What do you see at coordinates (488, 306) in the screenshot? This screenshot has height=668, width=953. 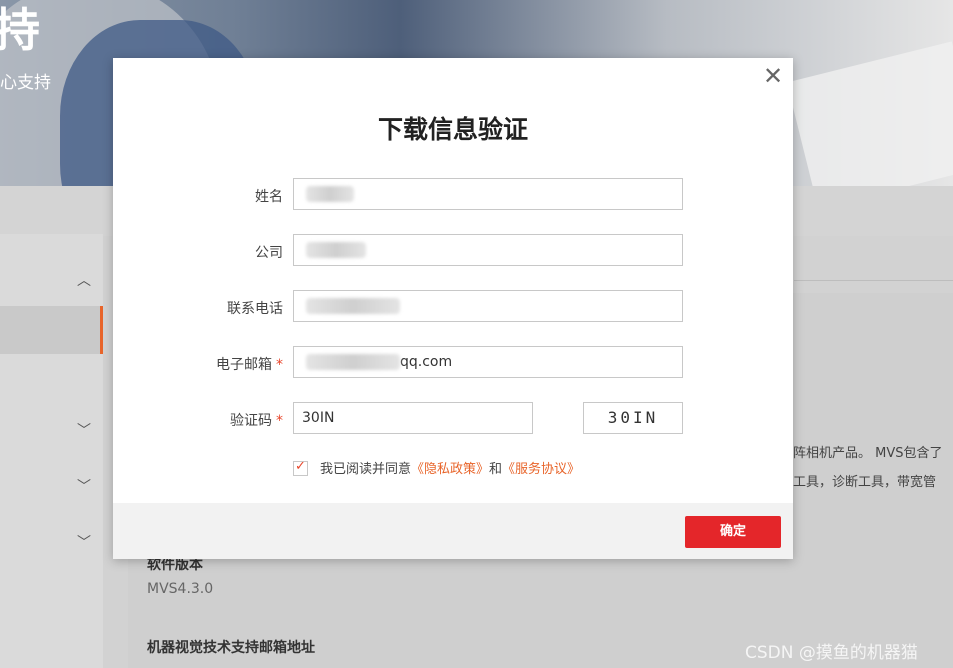 I see `phone-input` at bounding box center [488, 306].